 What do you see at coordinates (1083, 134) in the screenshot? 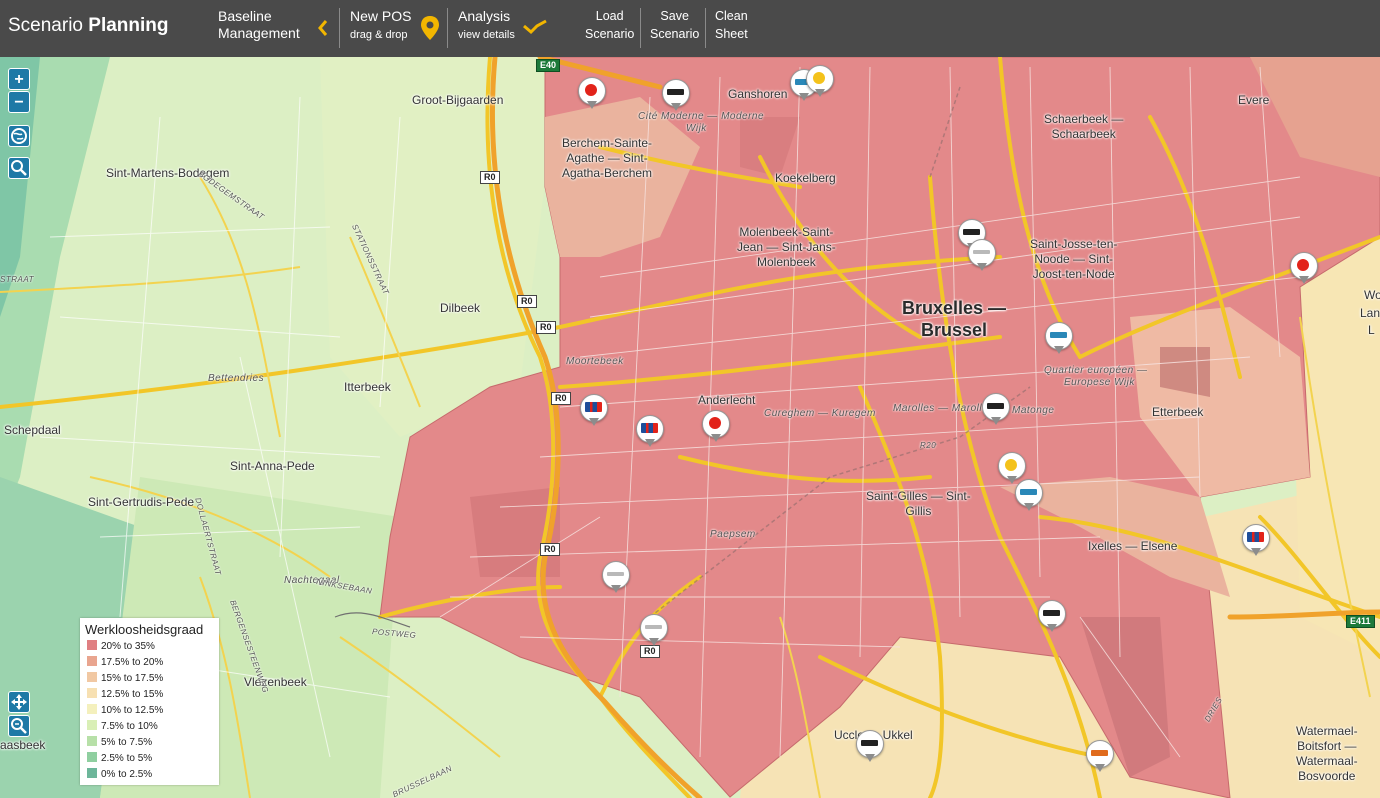
I see `place-label-line: Schaarbeek` at bounding box center [1083, 134].